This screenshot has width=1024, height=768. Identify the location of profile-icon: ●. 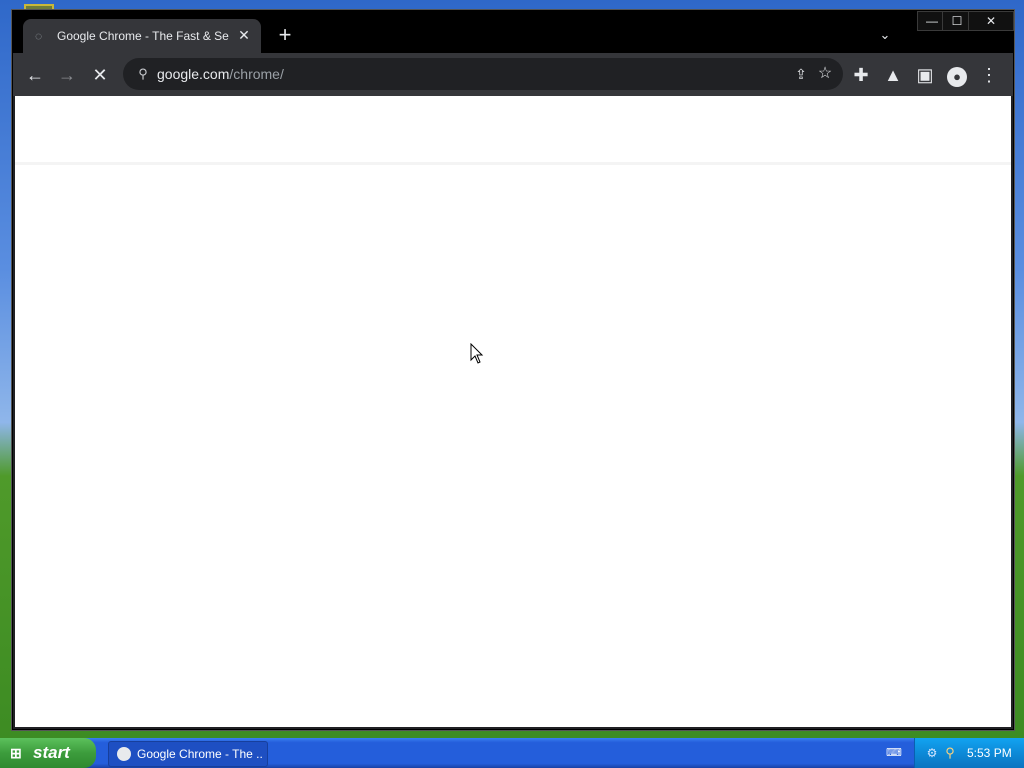
(957, 77).